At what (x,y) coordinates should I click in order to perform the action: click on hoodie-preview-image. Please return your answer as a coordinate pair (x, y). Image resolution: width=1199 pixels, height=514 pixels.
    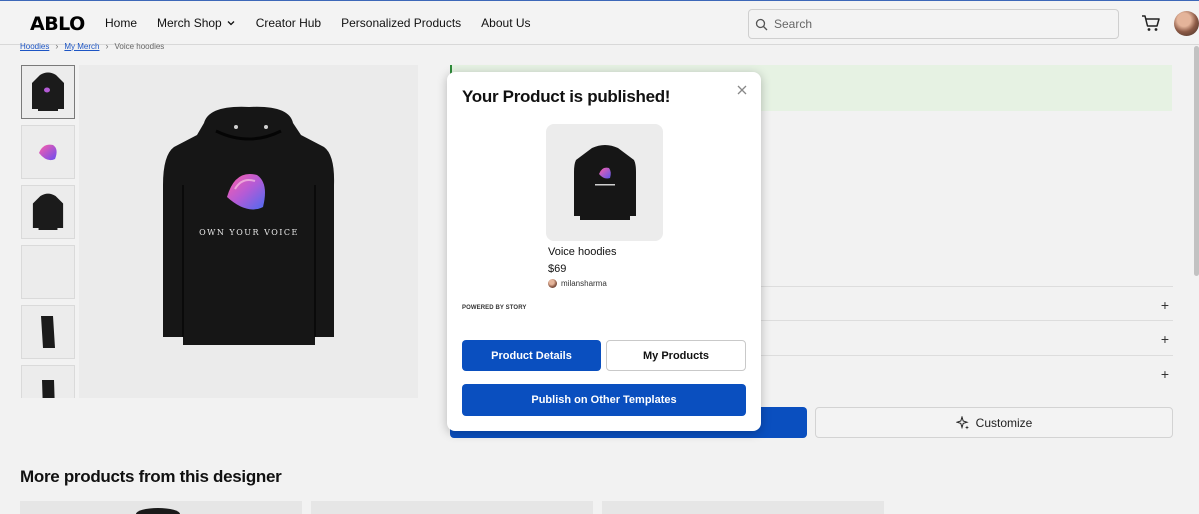
    Looking at the image, I should click on (604, 182).